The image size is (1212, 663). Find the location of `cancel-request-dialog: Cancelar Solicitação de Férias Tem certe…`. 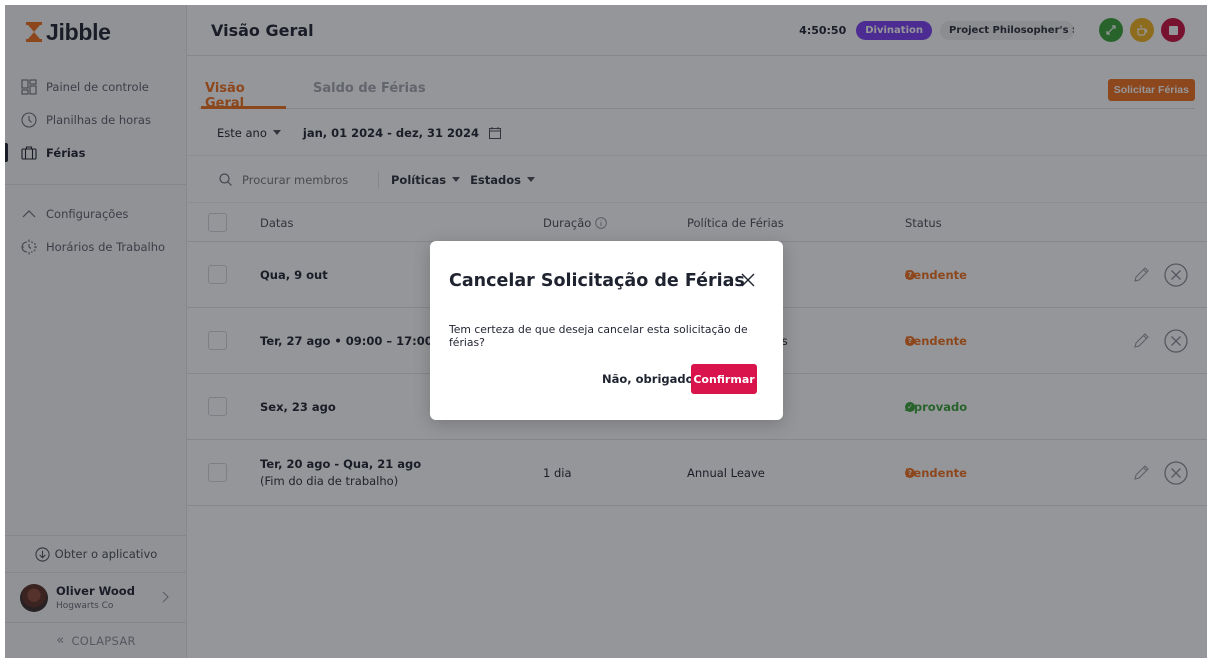

cancel-request-dialog: Cancelar Solicitação de Férias Tem certe… is located at coordinates (606, 330).